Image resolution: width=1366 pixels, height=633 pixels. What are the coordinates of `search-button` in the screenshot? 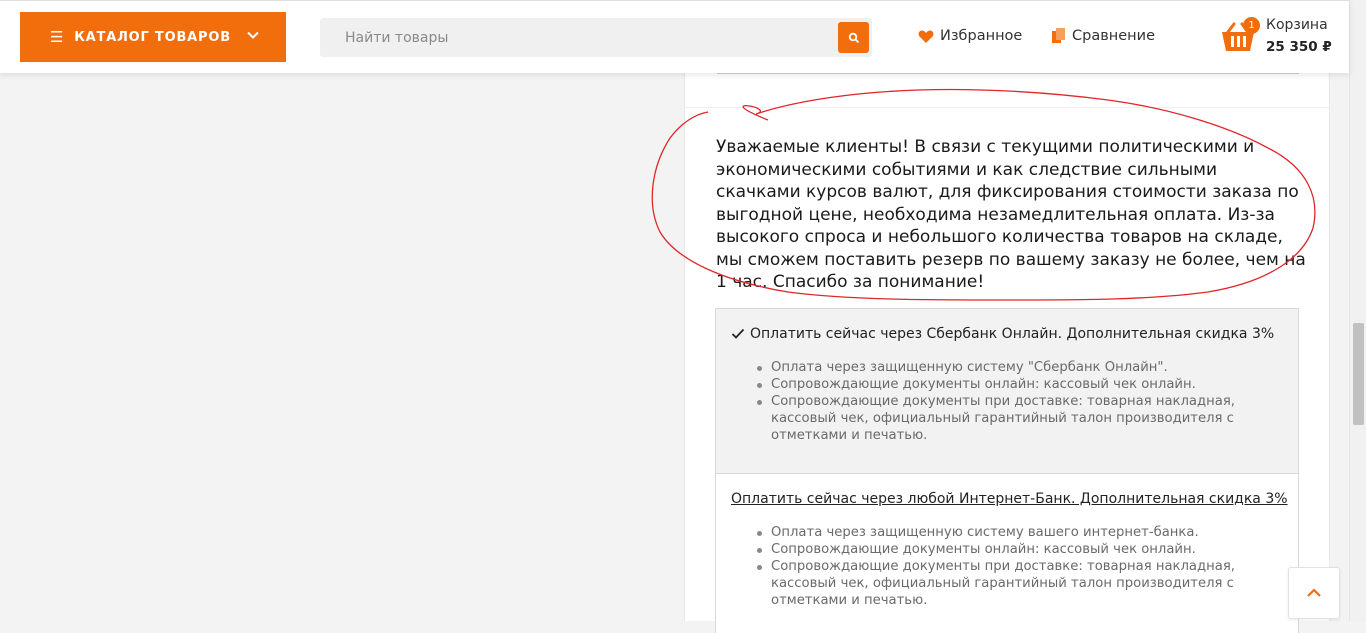 It's located at (853, 37).